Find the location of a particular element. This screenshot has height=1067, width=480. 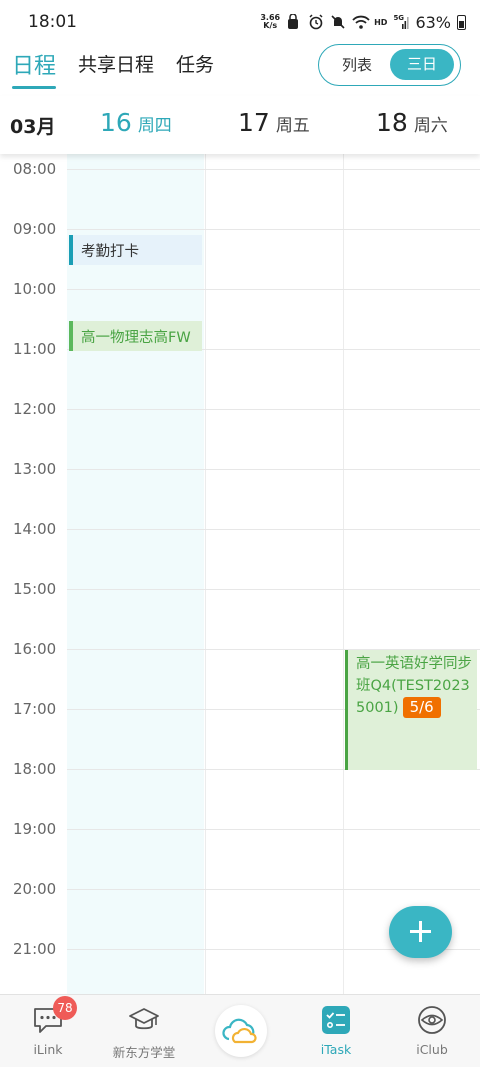

event-physics-class: 高一物理志高FW is located at coordinates (135, 336).